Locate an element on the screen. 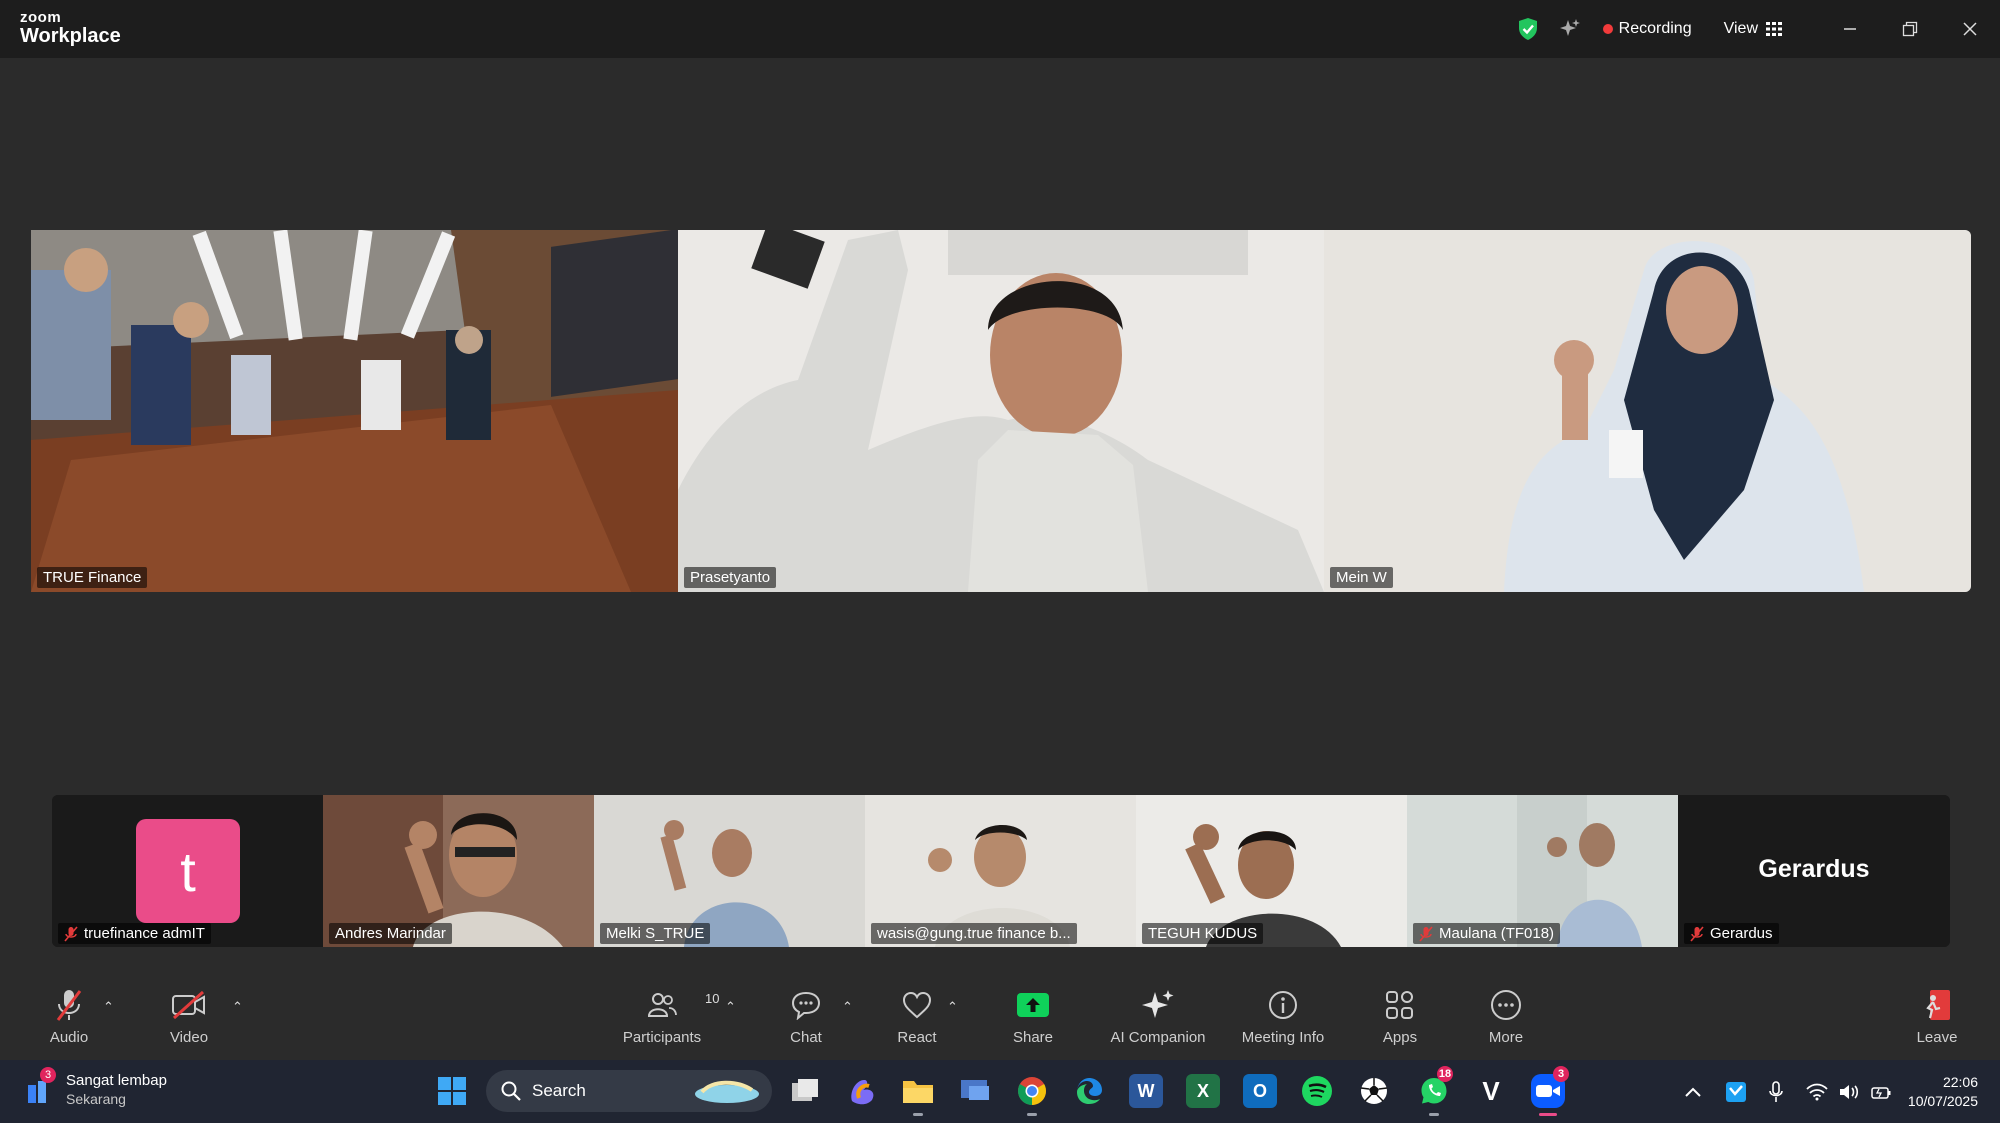 This screenshot has width=2000, height=1123. strip-tile-andres-marindar: Andres Marindar is located at coordinates (458, 871).